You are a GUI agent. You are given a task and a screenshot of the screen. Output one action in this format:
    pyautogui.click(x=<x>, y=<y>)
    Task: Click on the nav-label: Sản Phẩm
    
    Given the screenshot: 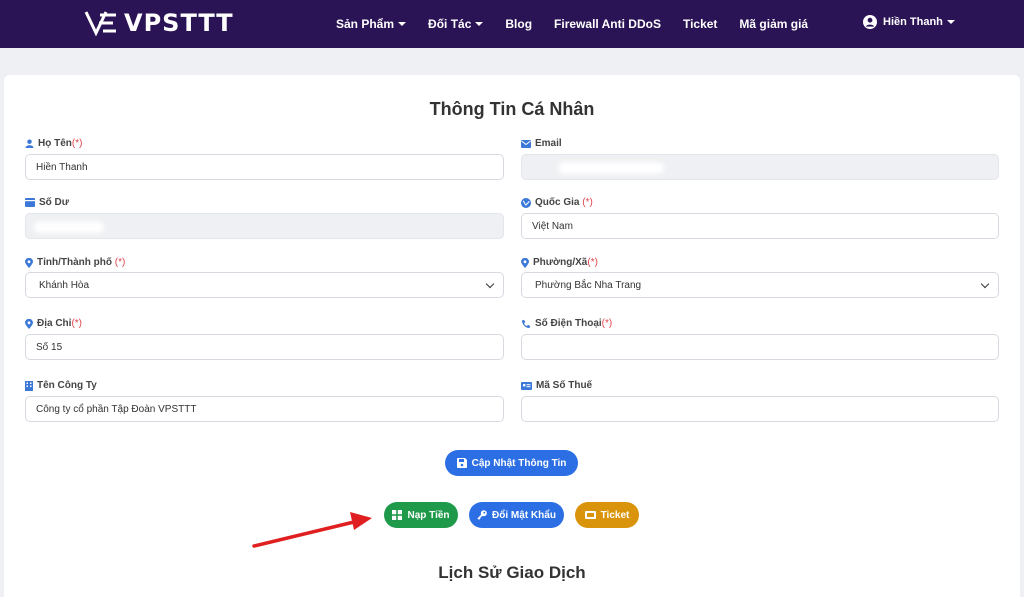 What is the action you would take?
    pyautogui.click(x=365, y=24)
    